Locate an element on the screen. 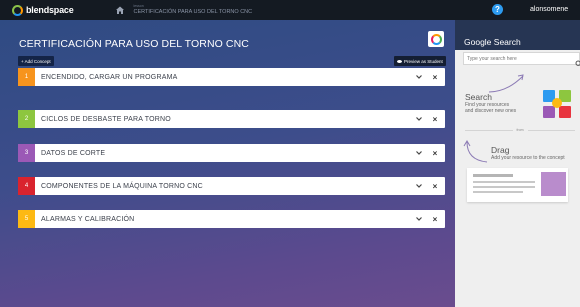 The image size is (580, 307). logo-text: blendspace is located at coordinates (50, 10).